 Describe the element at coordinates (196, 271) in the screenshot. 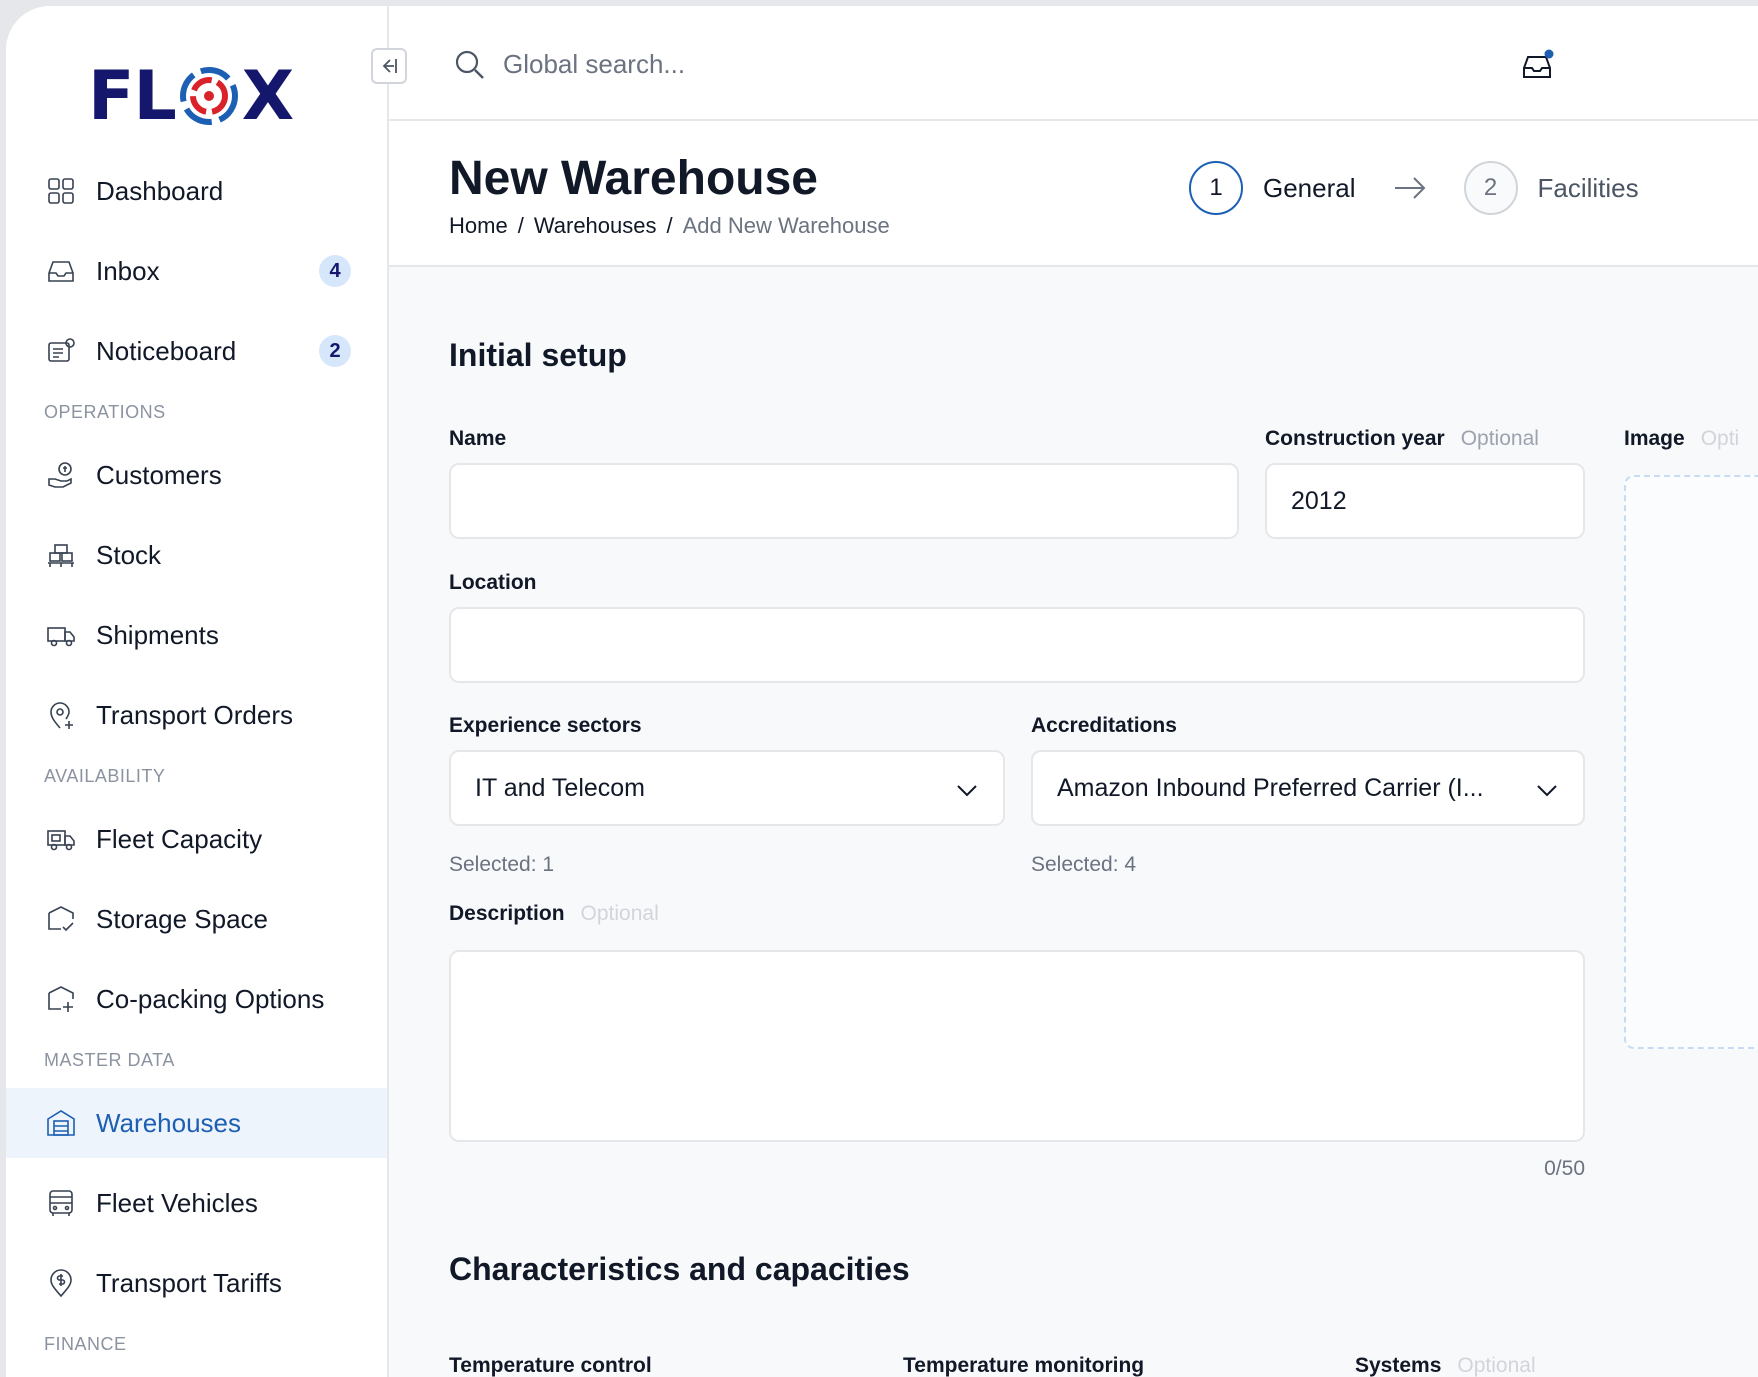

I see `sidebar-item-inbox: Inbox 4` at that location.